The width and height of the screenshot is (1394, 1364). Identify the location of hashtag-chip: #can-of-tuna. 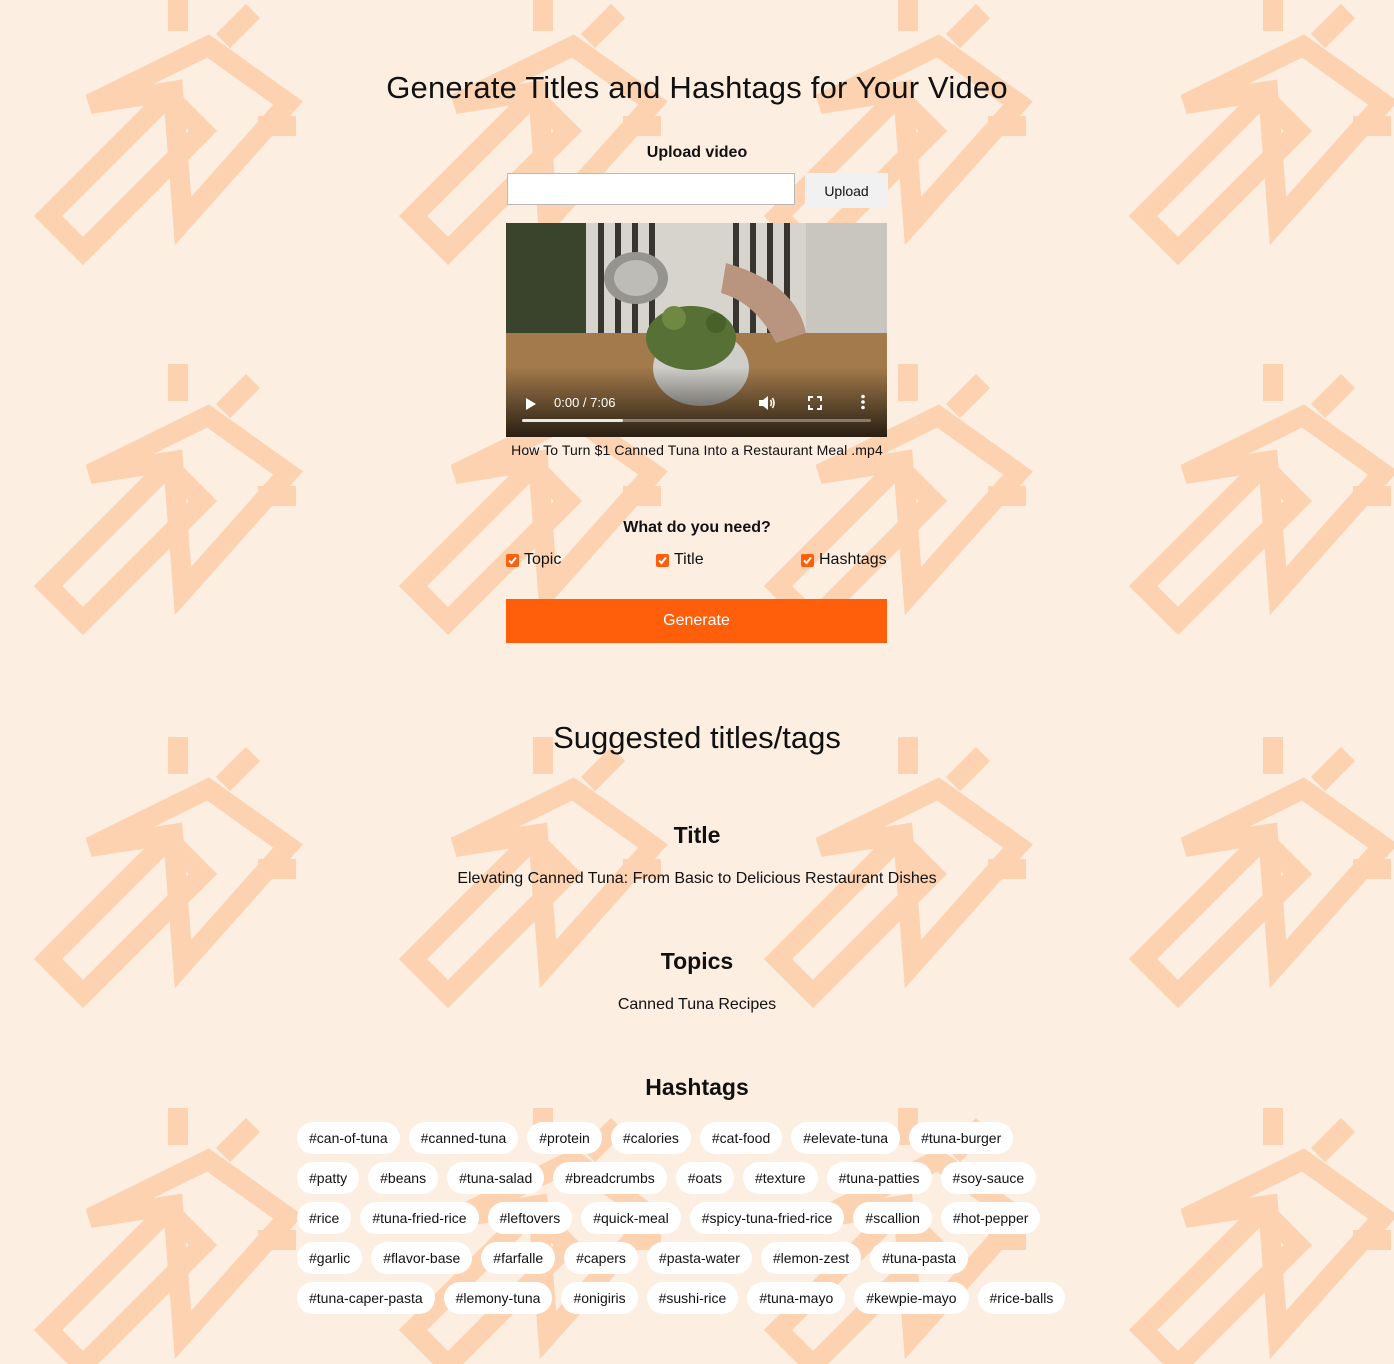
(348, 1138).